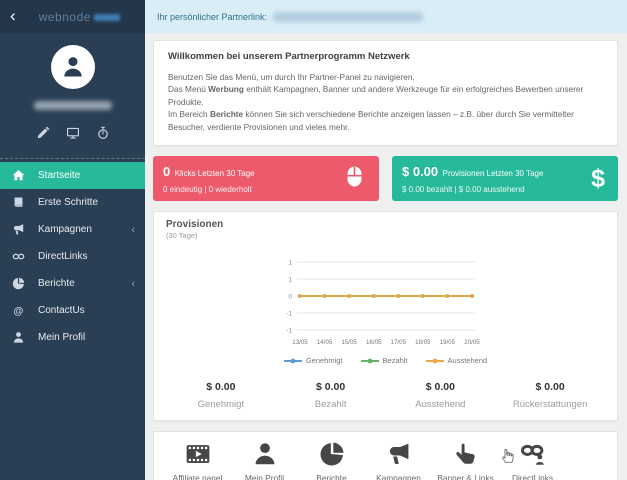  I want to click on profile-toolbar, so click(72, 133).